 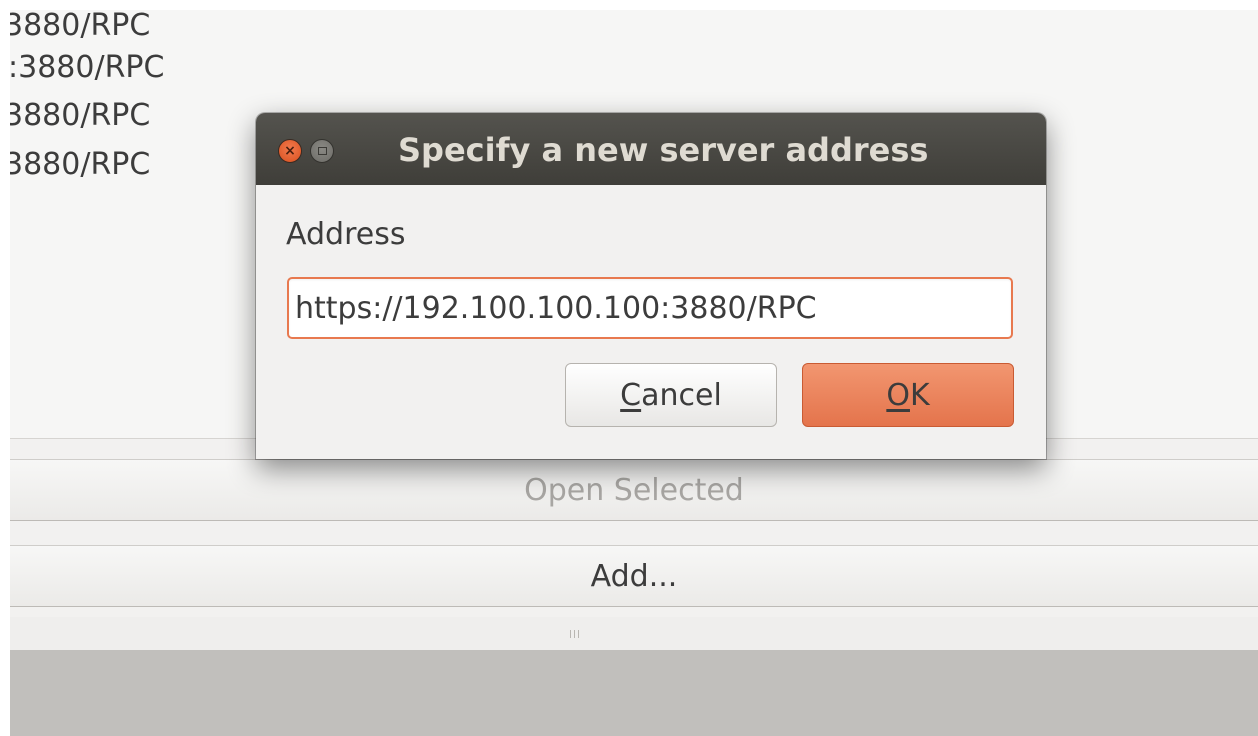 I want to click on server-list-item-text: :3880/RPC, so click(x=87, y=67).